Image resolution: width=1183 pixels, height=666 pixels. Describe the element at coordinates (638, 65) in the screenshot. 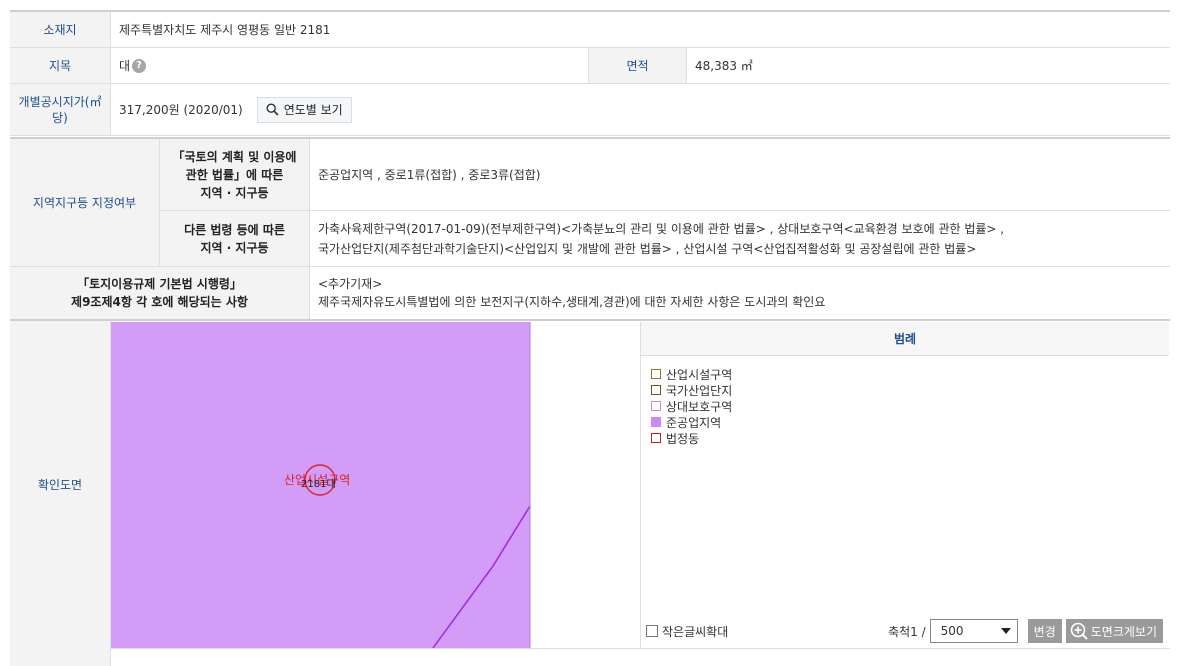

I see `area-label: 면적` at that location.